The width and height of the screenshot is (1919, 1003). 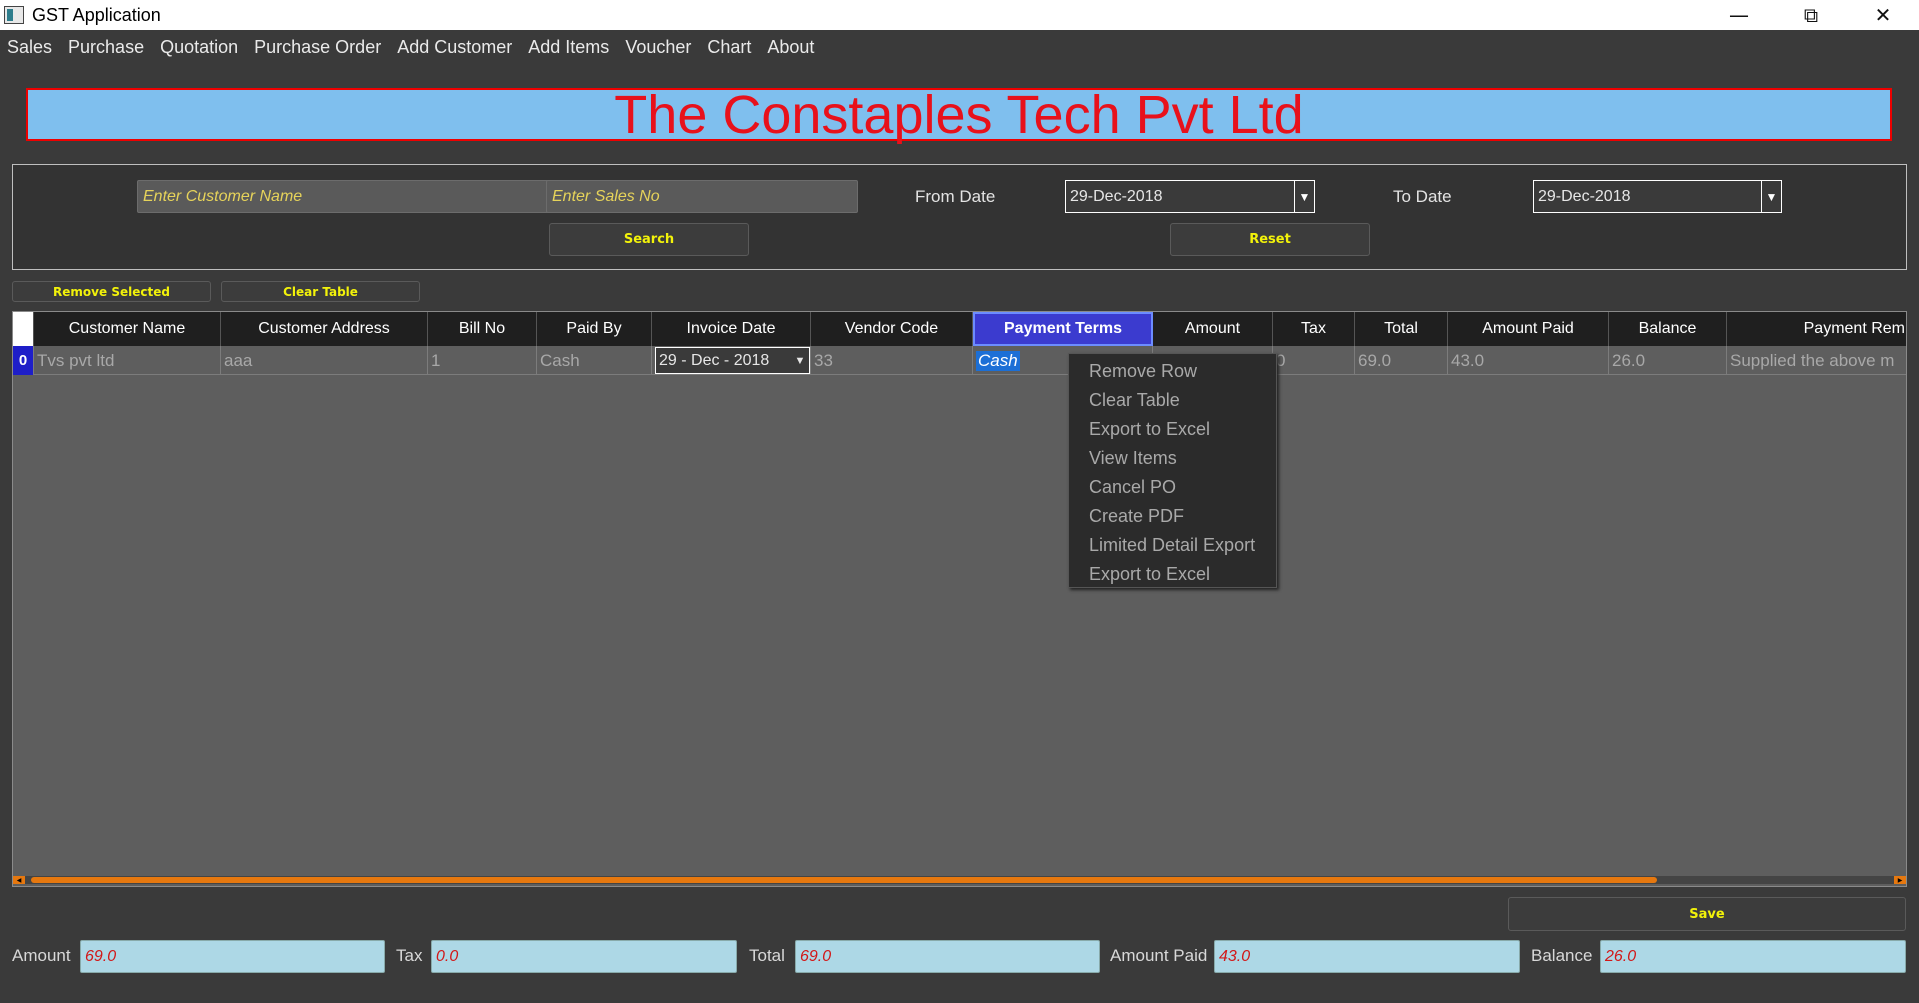 What do you see at coordinates (1367, 956) in the screenshot?
I see `amount-paid-field: 43.0` at bounding box center [1367, 956].